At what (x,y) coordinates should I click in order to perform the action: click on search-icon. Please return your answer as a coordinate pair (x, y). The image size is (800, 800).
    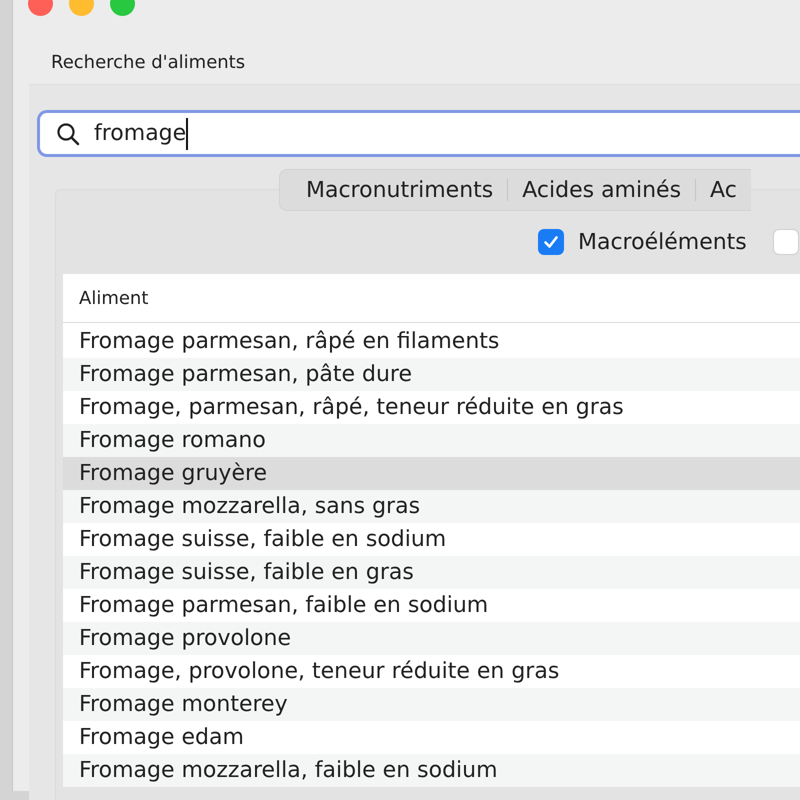
    Looking at the image, I should click on (68, 134).